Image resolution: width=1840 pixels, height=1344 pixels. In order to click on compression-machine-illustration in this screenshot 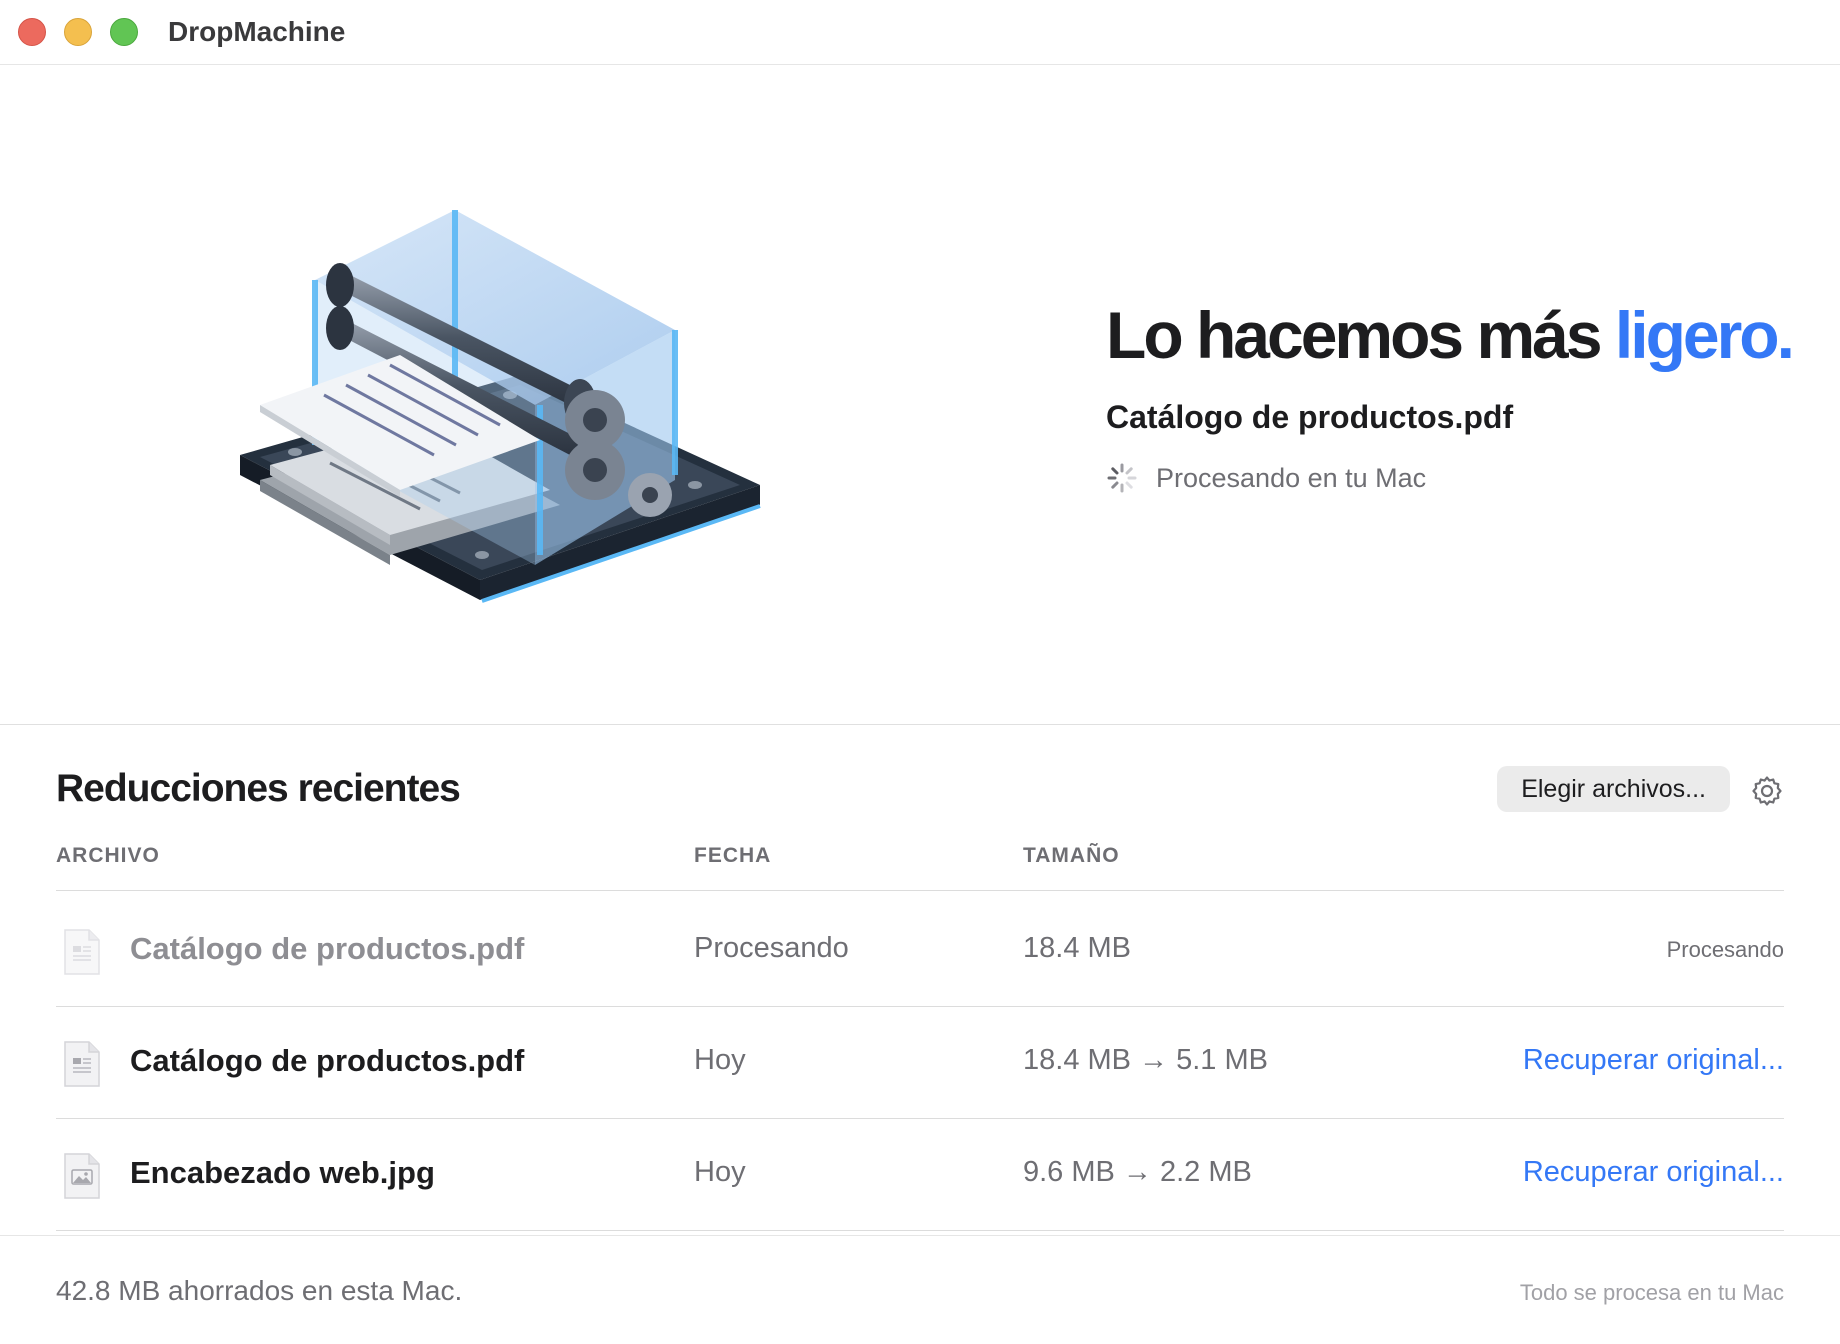, I will do `click(500, 406)`.